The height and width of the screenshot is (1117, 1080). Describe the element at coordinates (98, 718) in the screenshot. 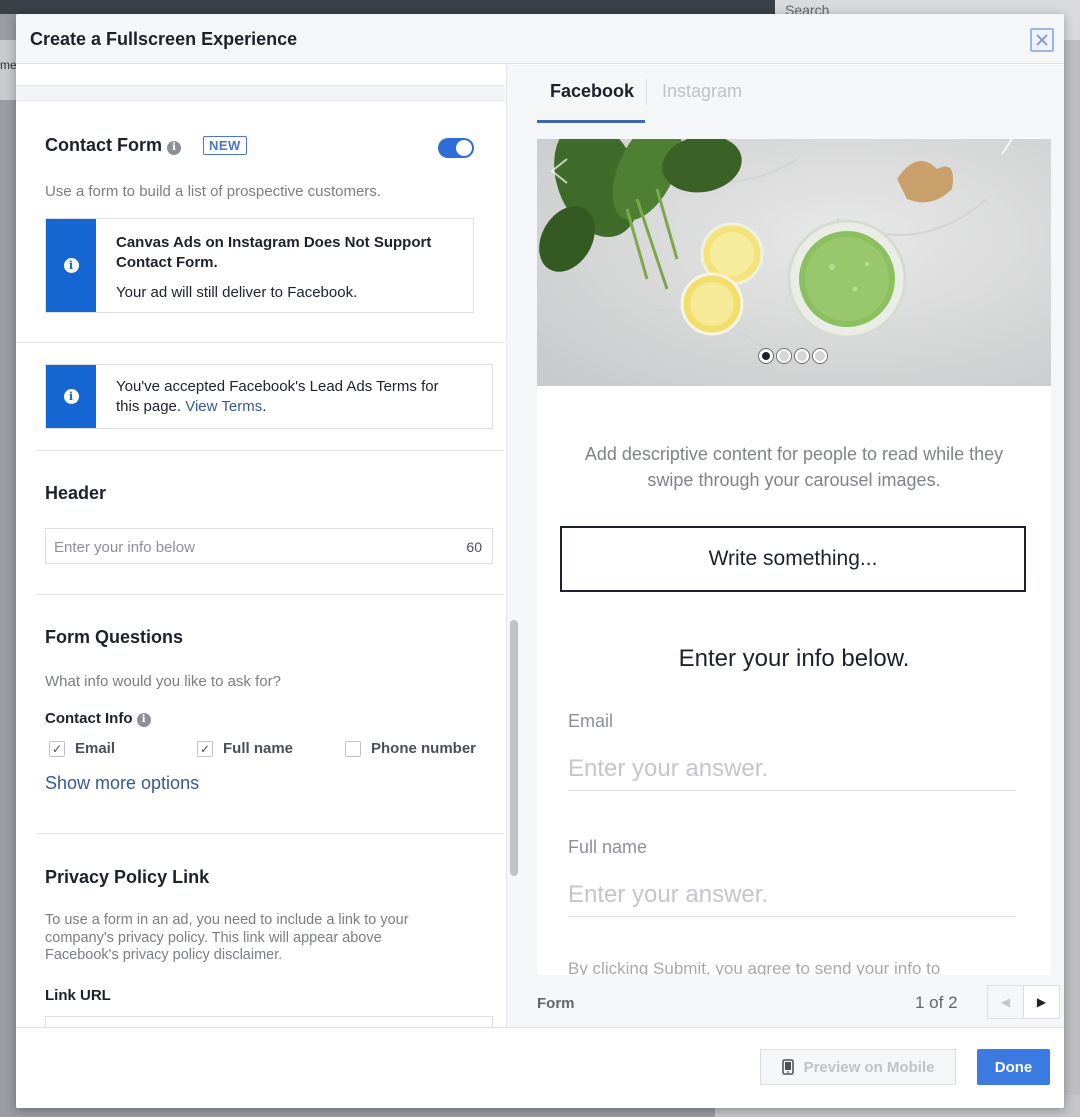

I see `contact-info-label: Contact Info i` at that location.